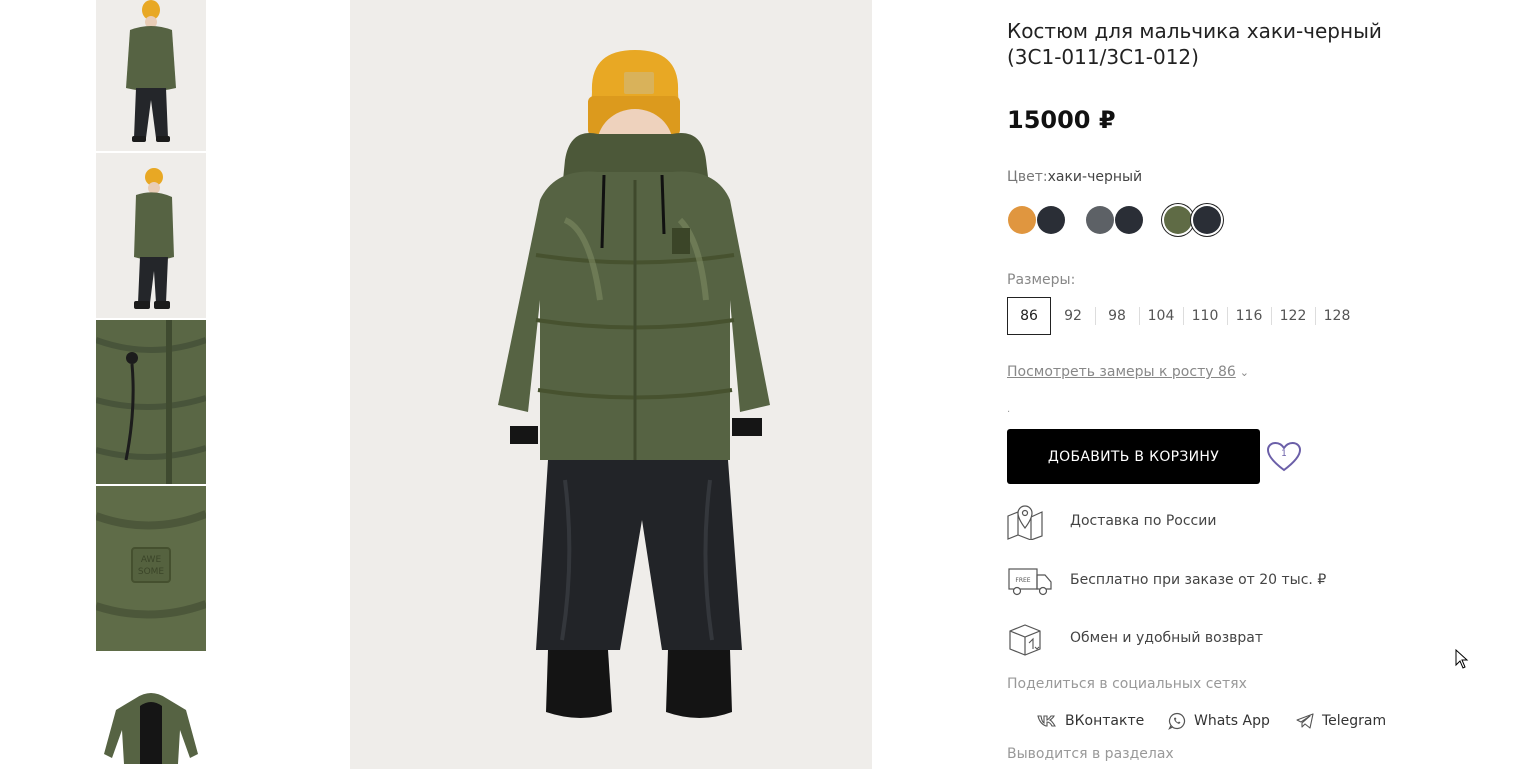  I want to click on measurements-link: Посмотреть замеры к росту 86 ⌄, so click(1128, 372).